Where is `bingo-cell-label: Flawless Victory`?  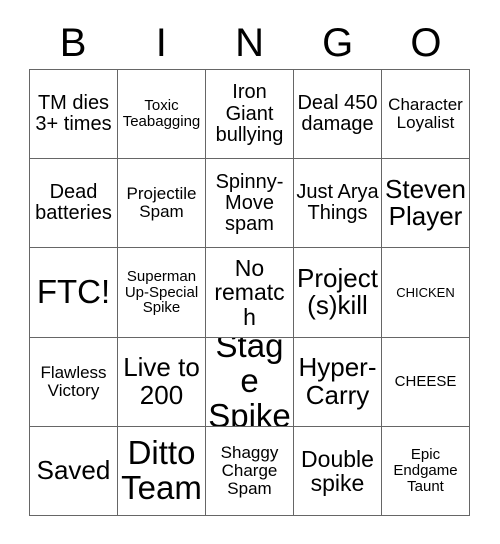
bingo-cell-label: Flawless Victory is located at coordinates (73, 381).